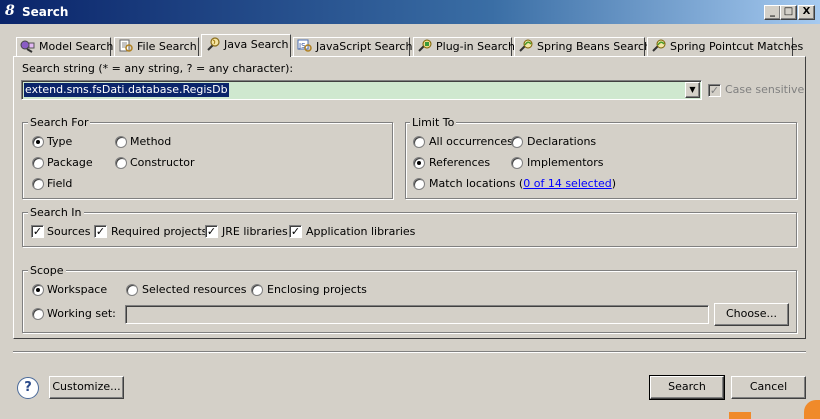  I want to click on radio-constructor-label: Constructor, so click(162, 162).